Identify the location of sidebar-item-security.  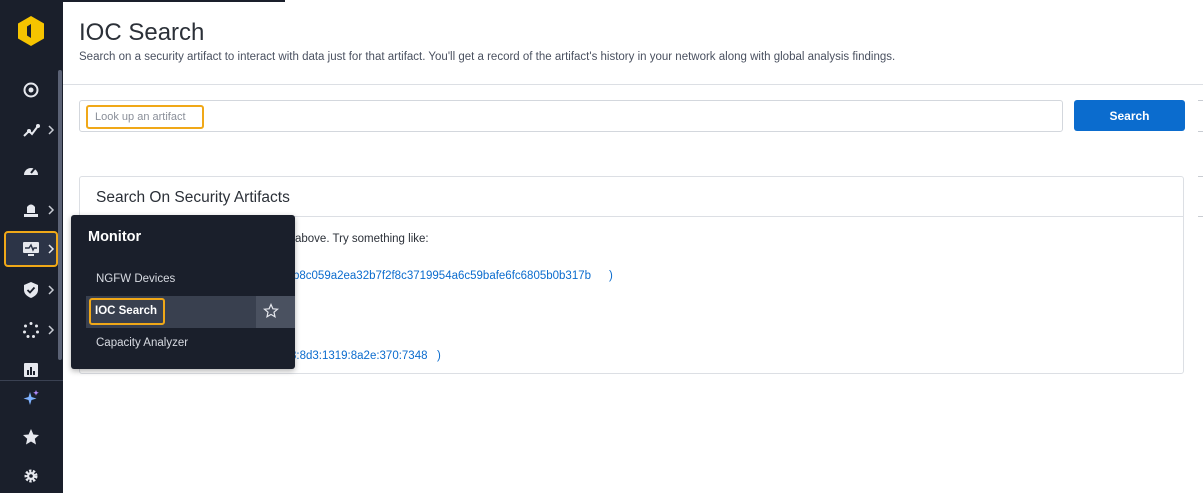
(31, 290).